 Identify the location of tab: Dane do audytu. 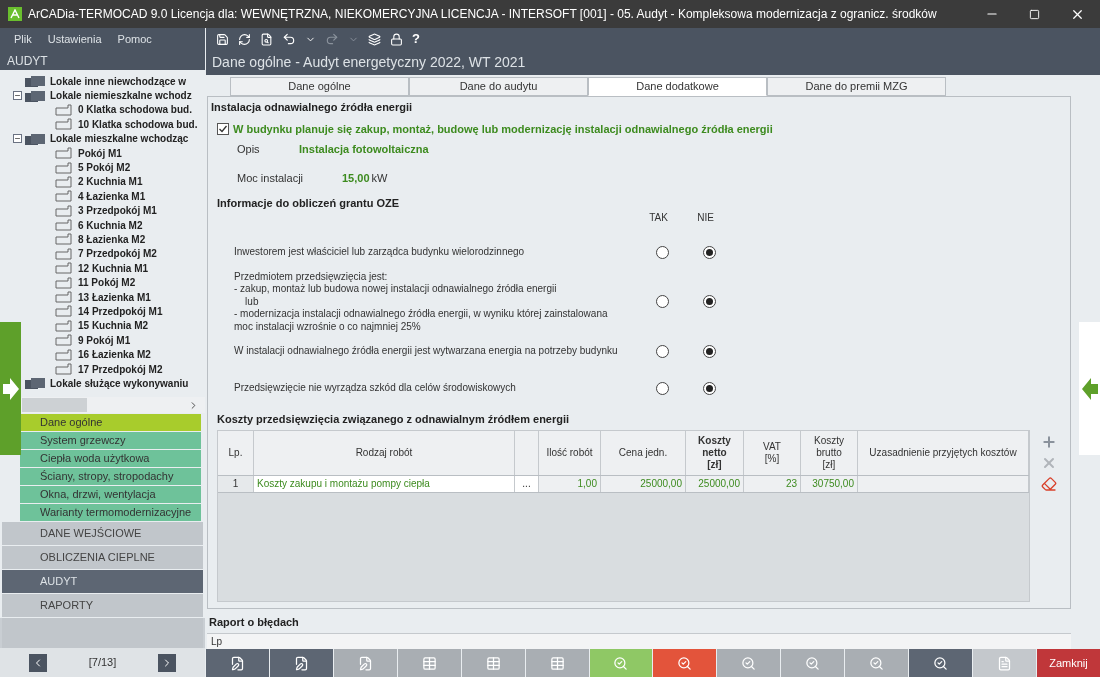
(498, 86).